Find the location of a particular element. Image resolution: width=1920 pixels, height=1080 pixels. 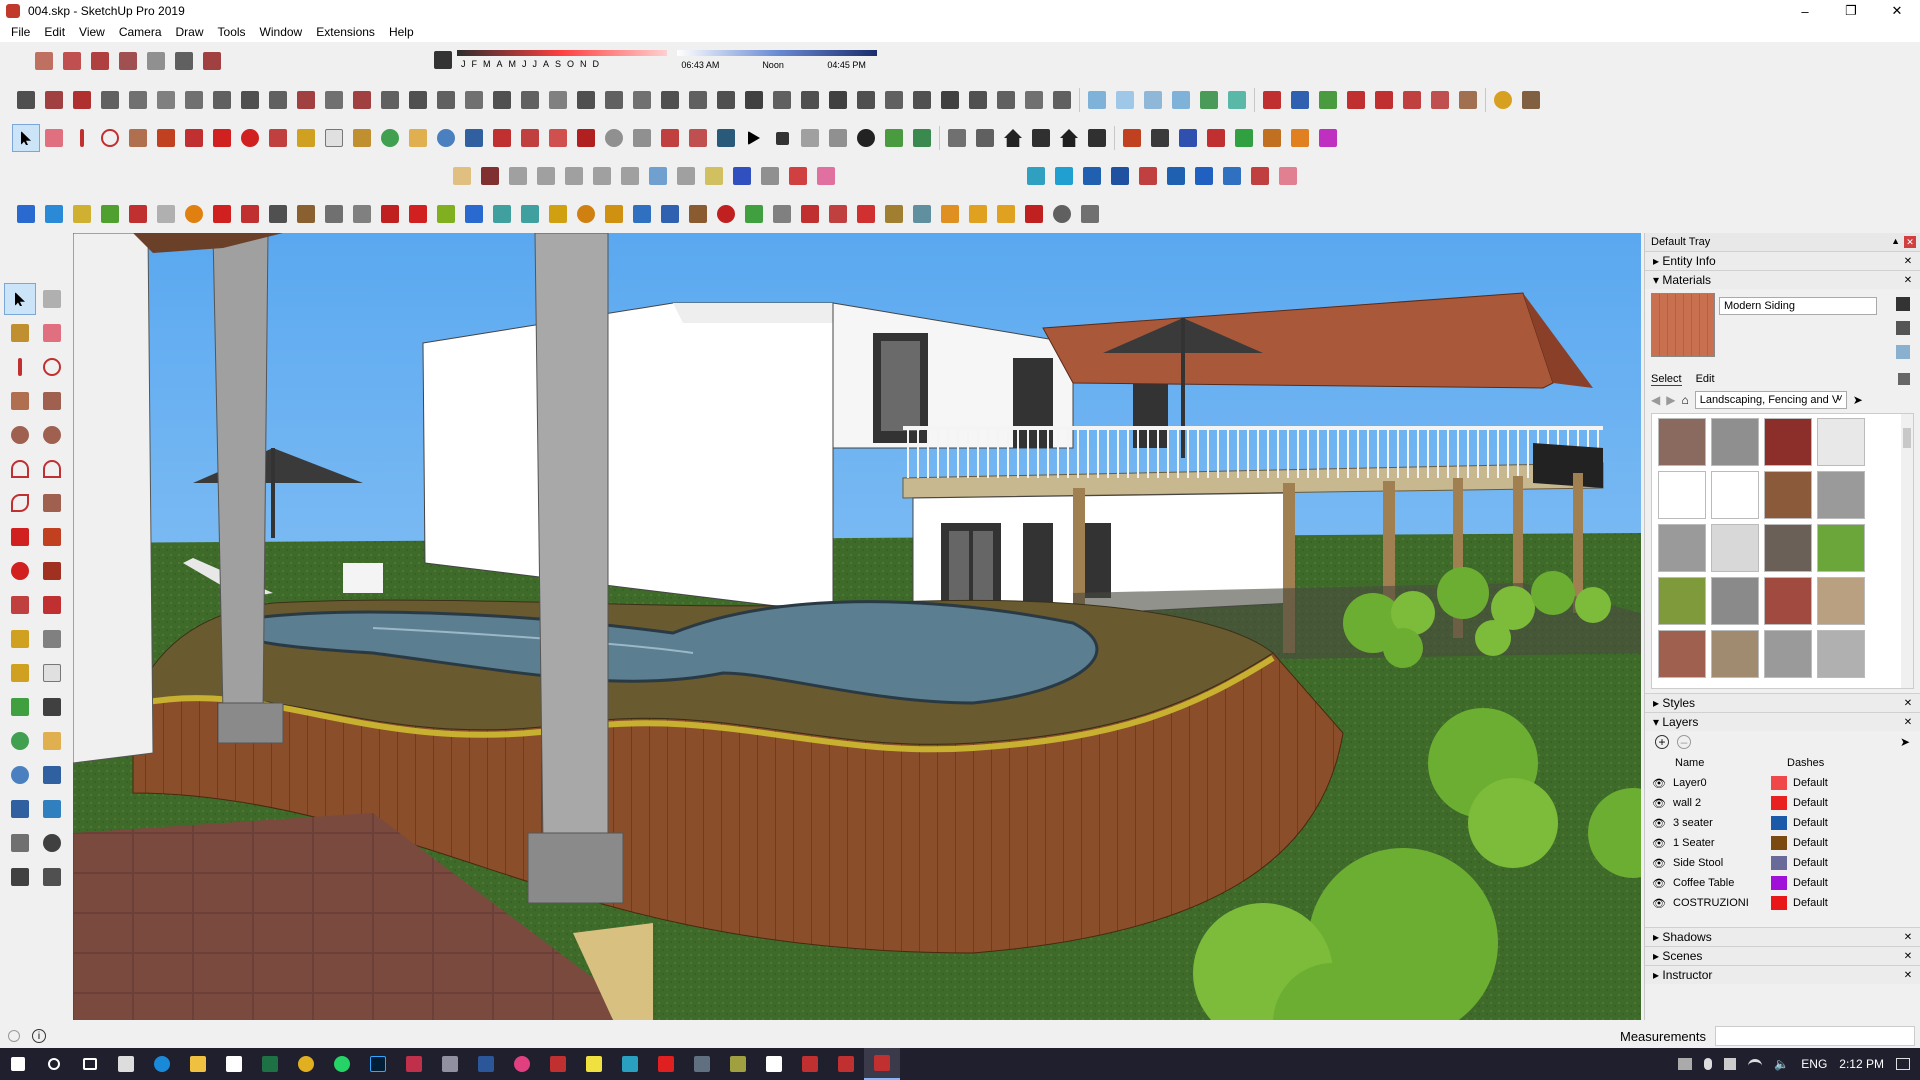

maximize-icon: ❐ is located at coordinates (1851, 11).